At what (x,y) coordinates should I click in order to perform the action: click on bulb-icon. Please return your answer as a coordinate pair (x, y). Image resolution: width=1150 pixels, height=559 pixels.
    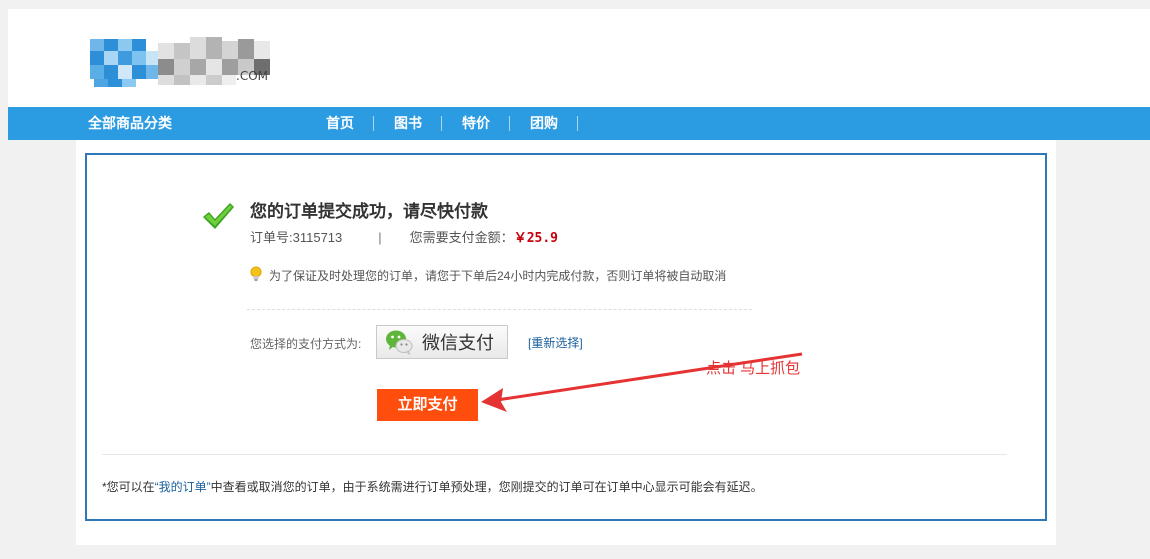
    Looking at the image, I should click on (256, 273).